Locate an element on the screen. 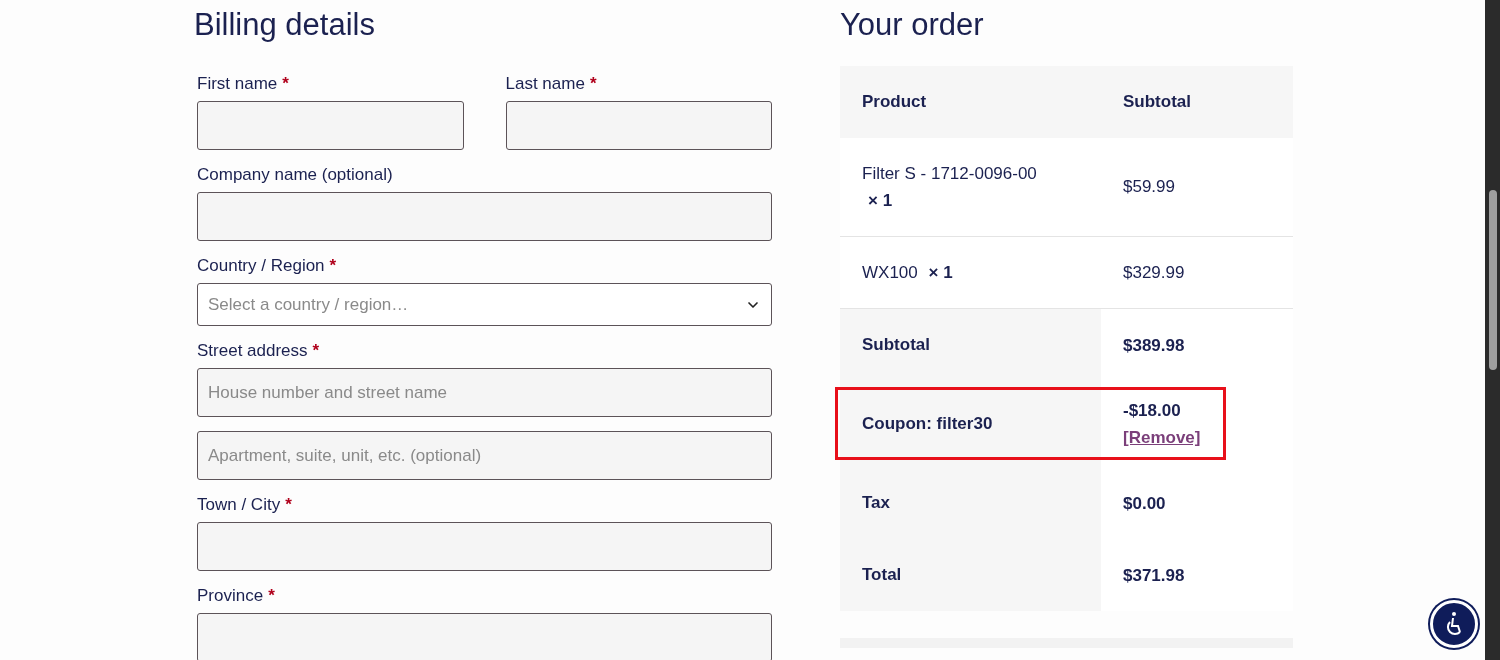 This screenshot has width=1500, height=660. total-value: $389.98 is located at coordinates (1154, 345).